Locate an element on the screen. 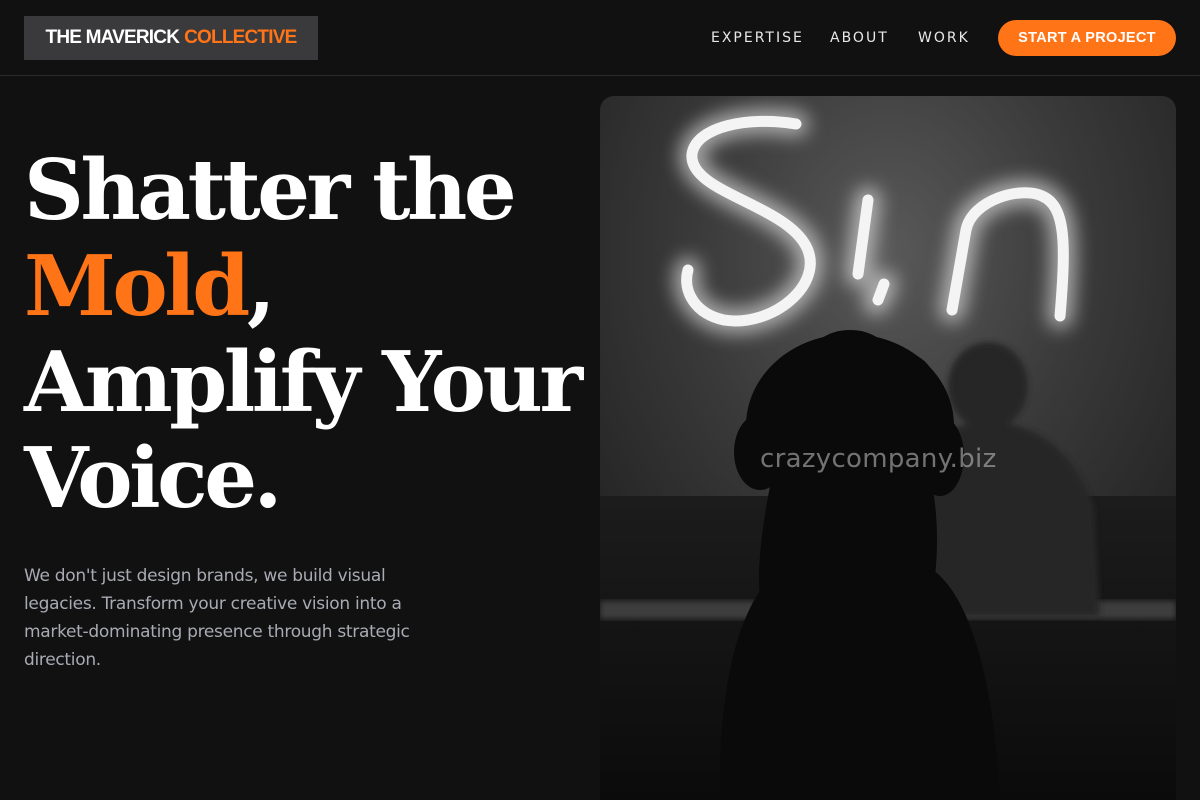 This screenshot has width=1200, height=800. hero-title-line-2: Mold, is located at coordinates (324, 286).